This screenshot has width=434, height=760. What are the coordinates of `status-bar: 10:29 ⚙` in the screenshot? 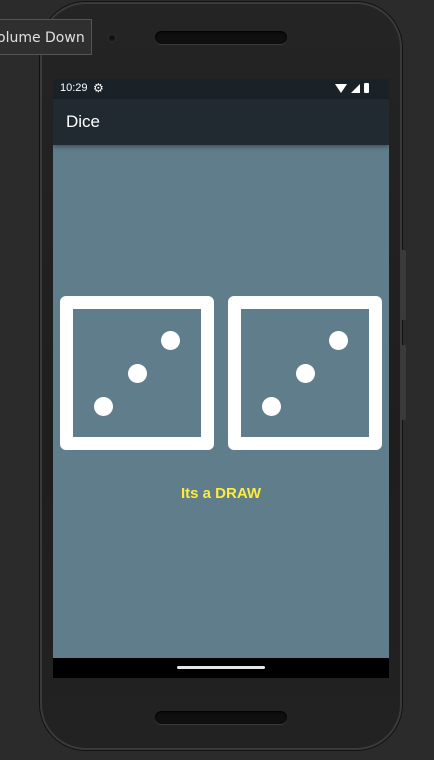 It's located at (221, 89).